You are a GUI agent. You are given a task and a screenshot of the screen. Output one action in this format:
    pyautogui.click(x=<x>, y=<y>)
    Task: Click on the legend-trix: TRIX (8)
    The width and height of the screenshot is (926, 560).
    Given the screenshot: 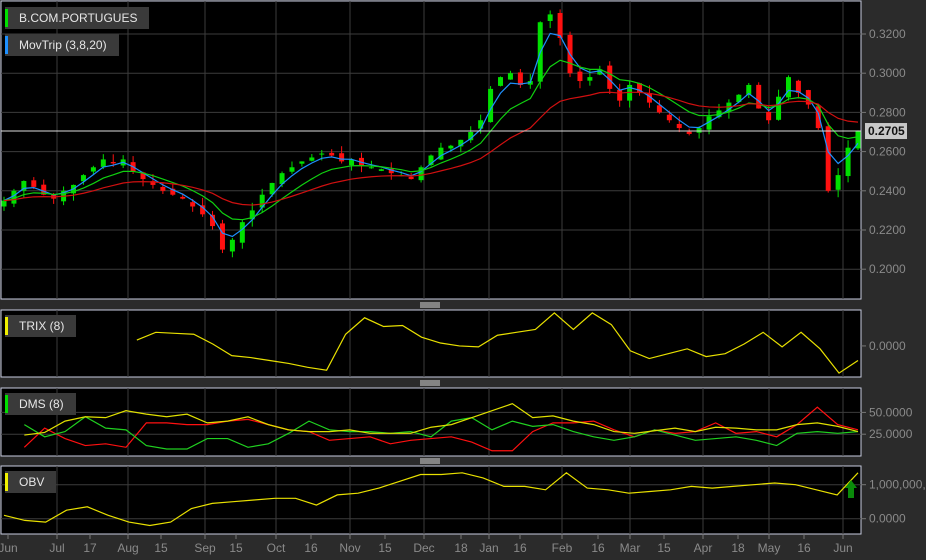 What is the action you would take?
    pyautogui.click(x=41, y=326)
    